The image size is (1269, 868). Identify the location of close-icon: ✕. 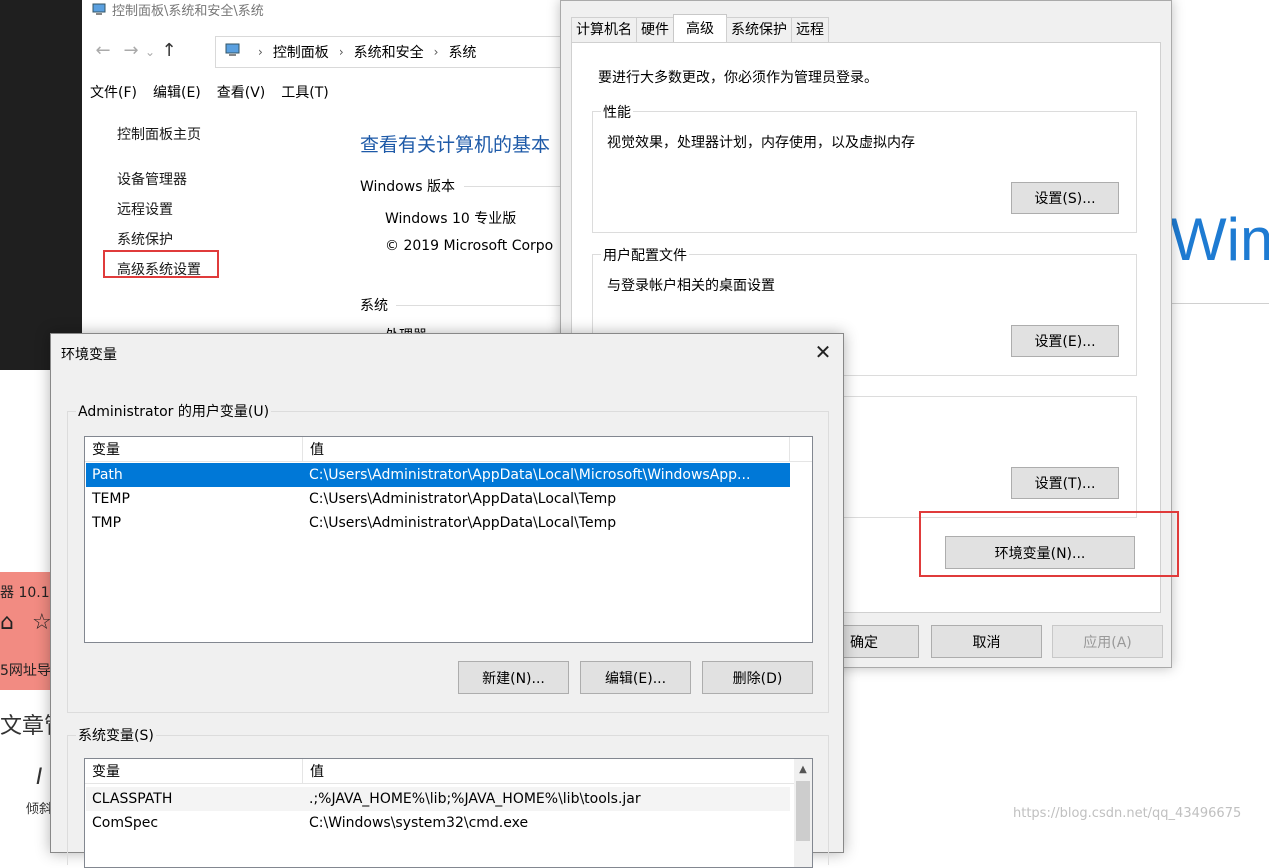
(823, 352).